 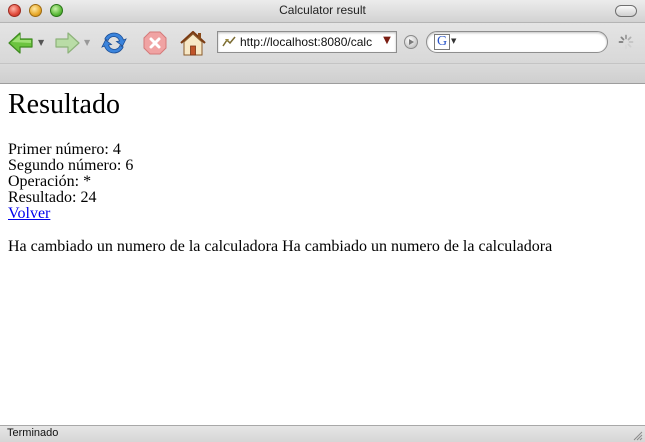 I want to click on back-button, so click(x=21, y=43).